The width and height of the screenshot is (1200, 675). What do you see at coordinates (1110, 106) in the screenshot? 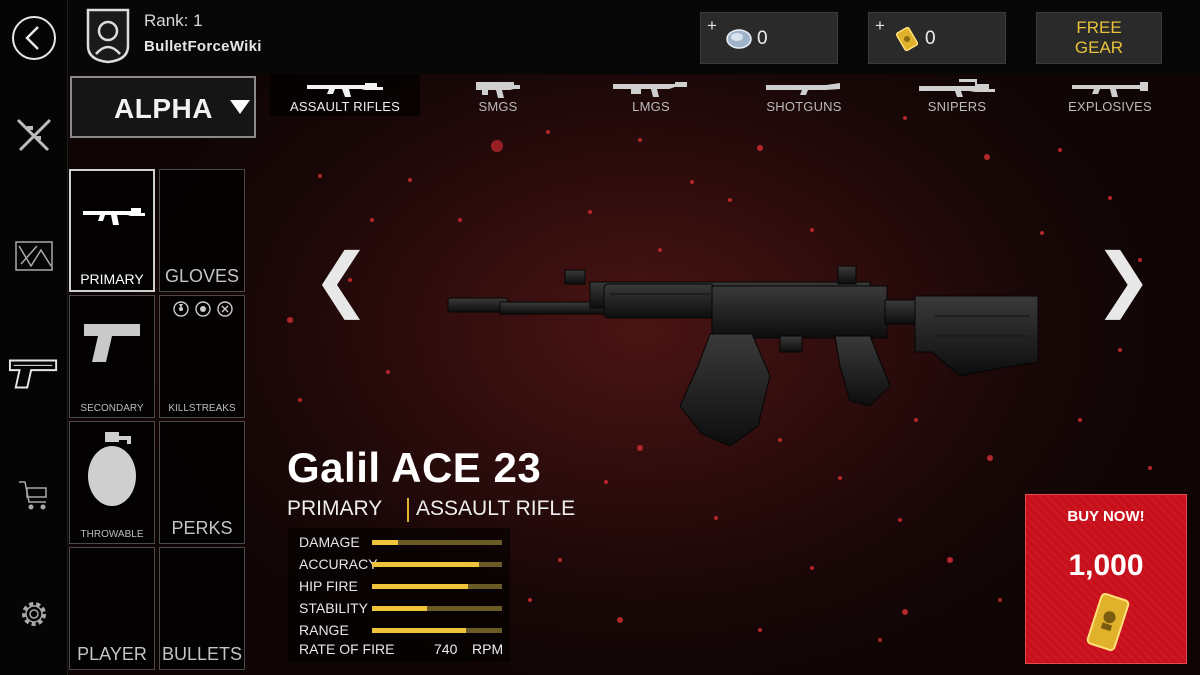
I see `tab-label: EXPLOSIVES` at bounding box center [1110, 106].